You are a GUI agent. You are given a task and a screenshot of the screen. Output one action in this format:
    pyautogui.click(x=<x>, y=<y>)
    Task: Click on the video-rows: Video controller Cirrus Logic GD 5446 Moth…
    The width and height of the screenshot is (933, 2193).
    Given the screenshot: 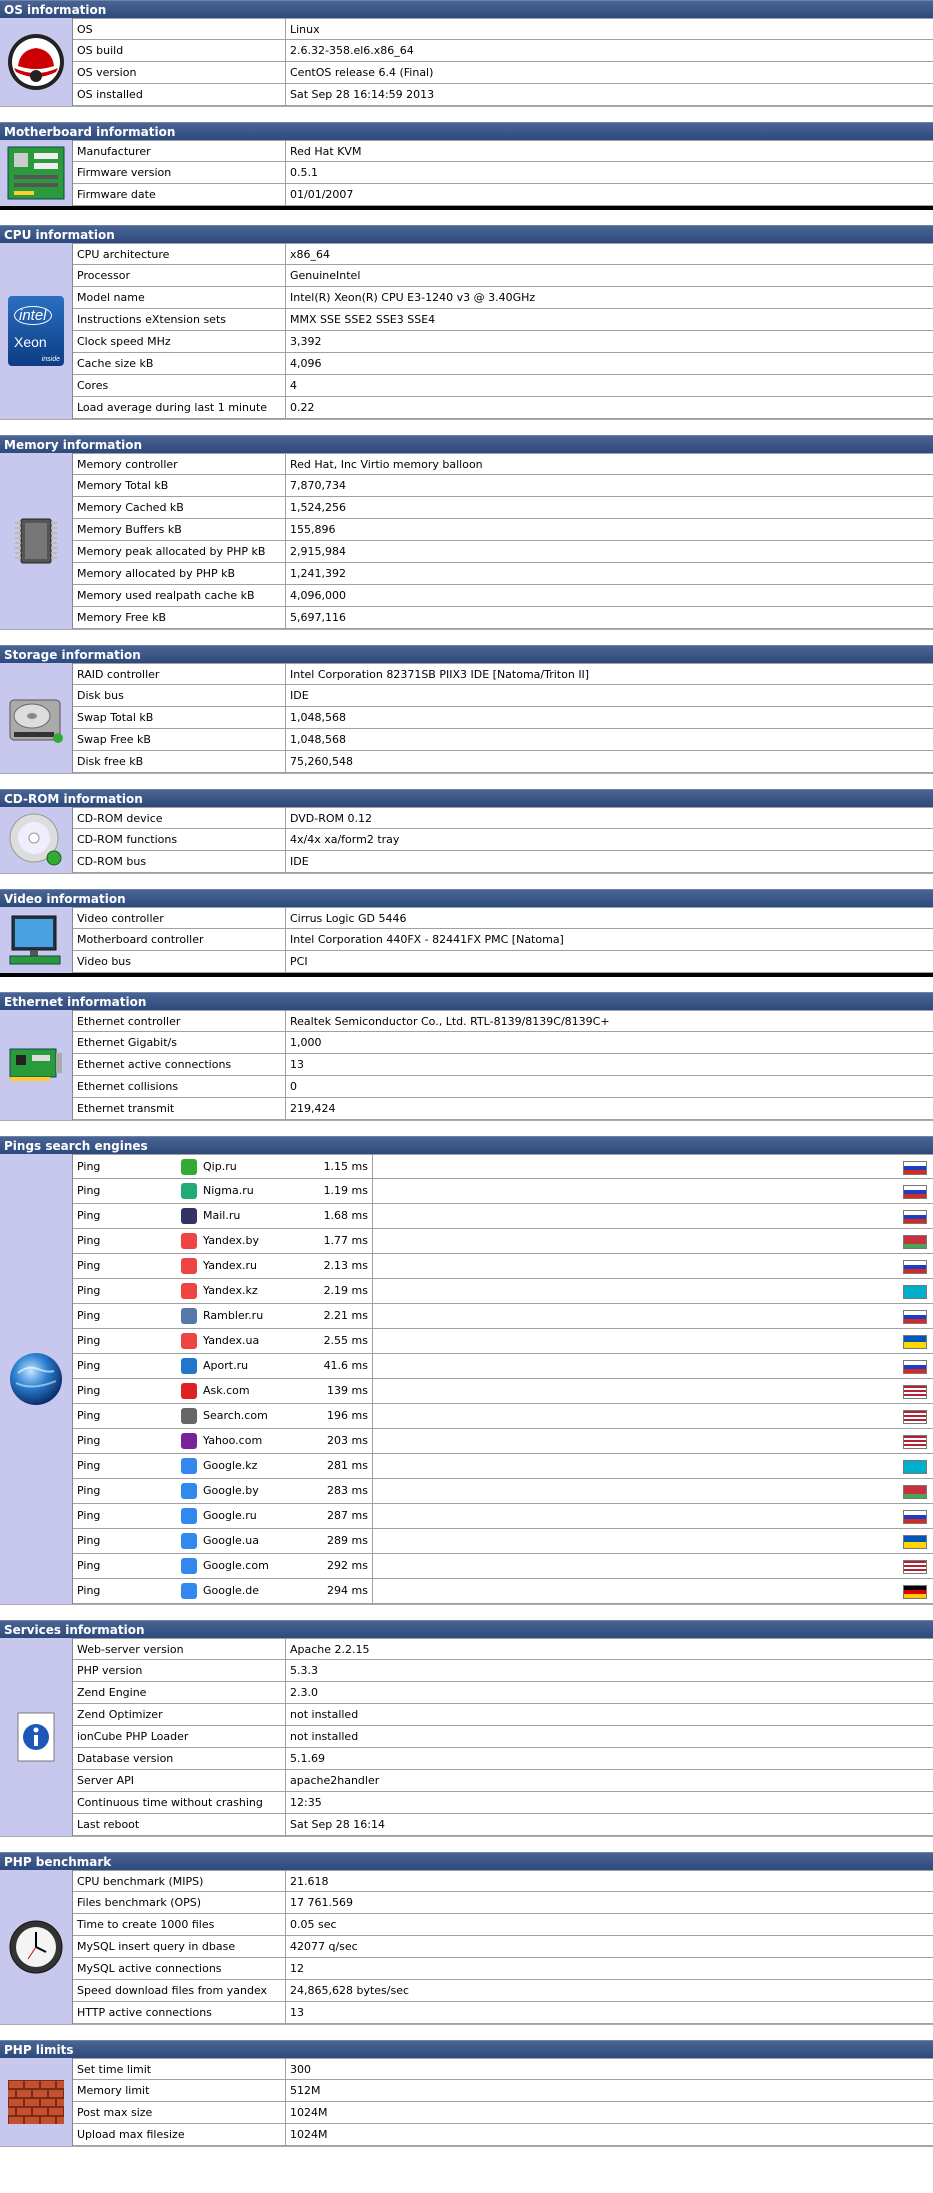 What is the action you would take?
    pyautogui.click(x=503, y=940)
    